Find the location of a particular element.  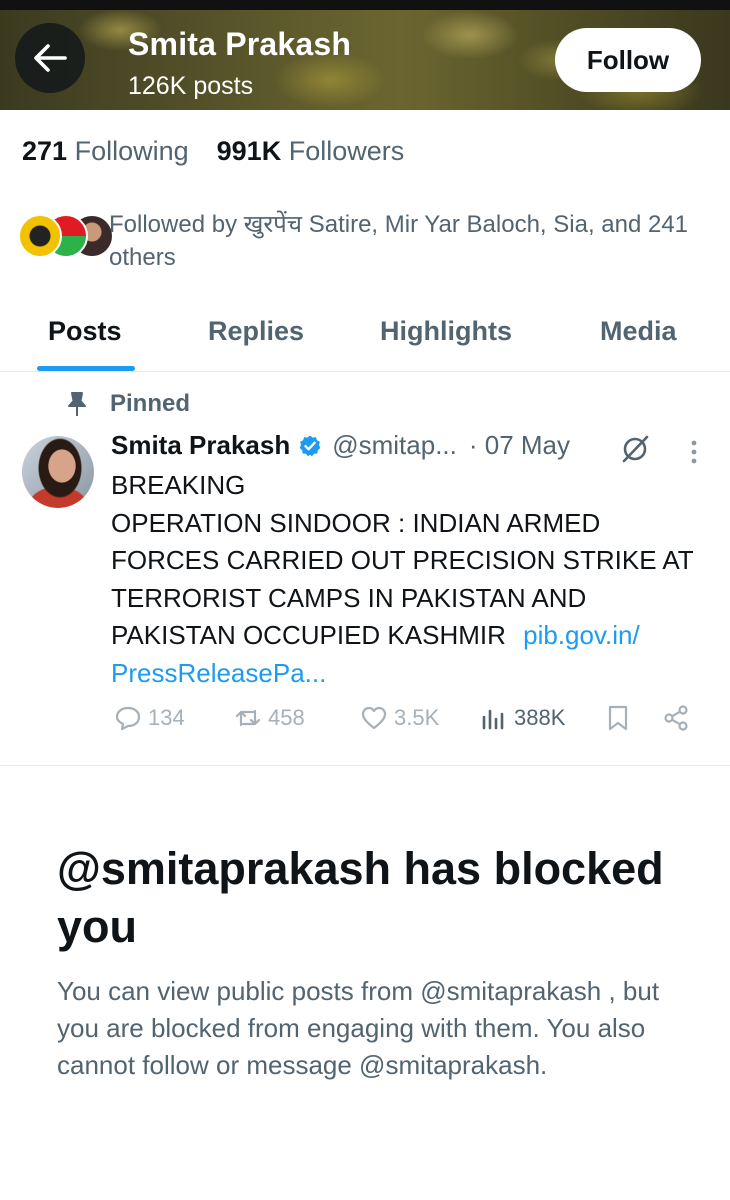

like-count: 3.5K is located at coordinates (417, 717).